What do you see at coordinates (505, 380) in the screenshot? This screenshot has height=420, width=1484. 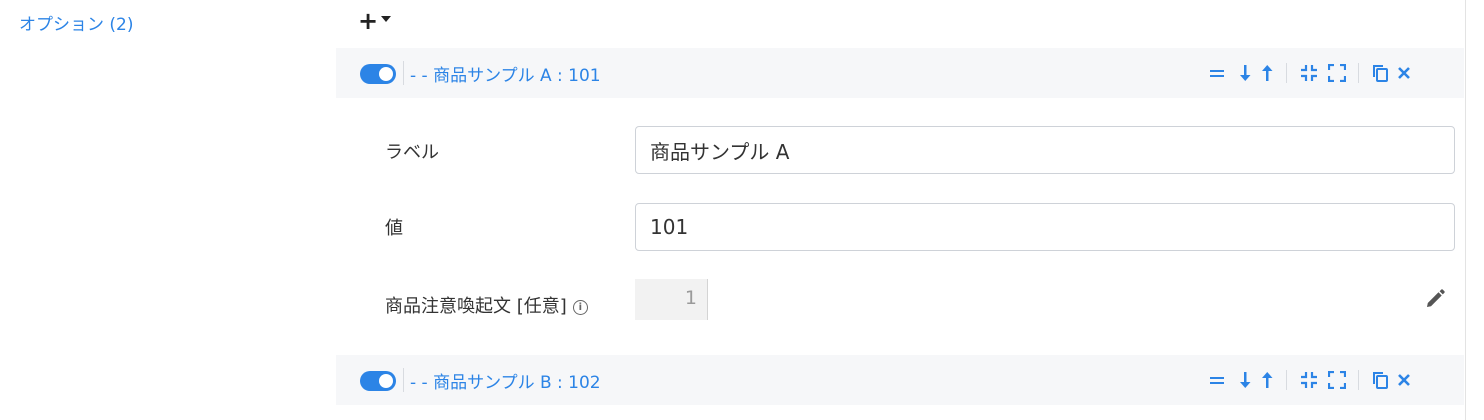 I see `option-b-title: - - 商品サンプル B : 102` at bounding box center [505, 380].